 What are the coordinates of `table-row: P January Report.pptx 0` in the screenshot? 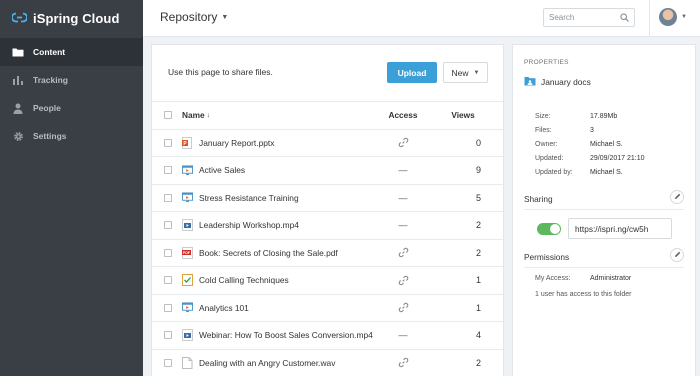 It's located at (327, 142).